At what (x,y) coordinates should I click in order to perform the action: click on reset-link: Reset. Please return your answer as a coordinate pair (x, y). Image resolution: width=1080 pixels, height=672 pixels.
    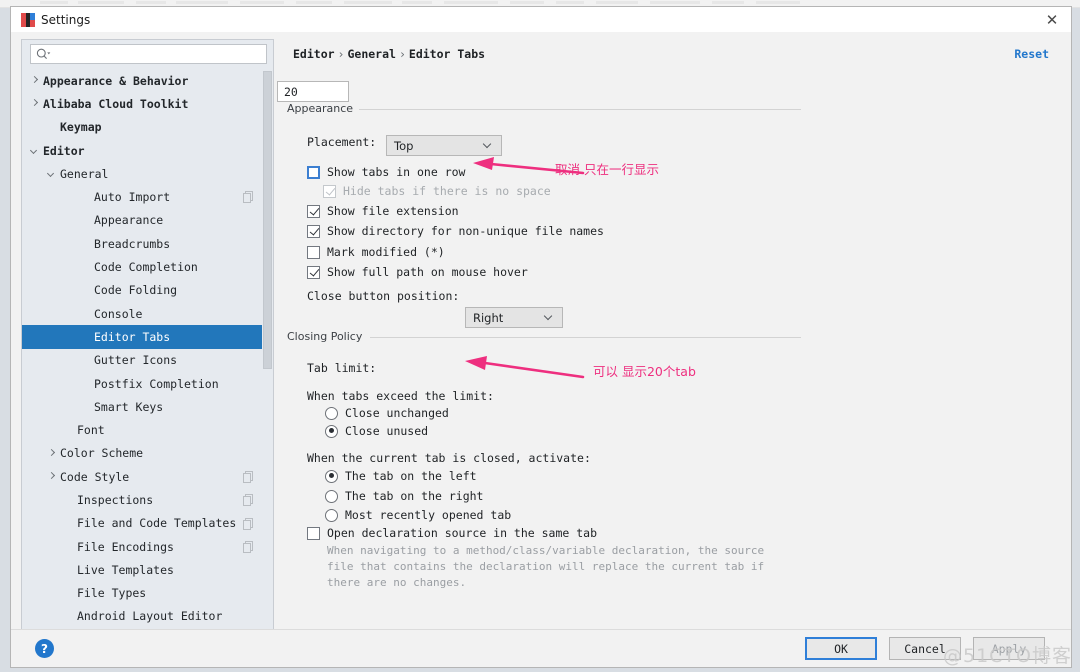
    Looking at the image, I should click on (1031, 54).